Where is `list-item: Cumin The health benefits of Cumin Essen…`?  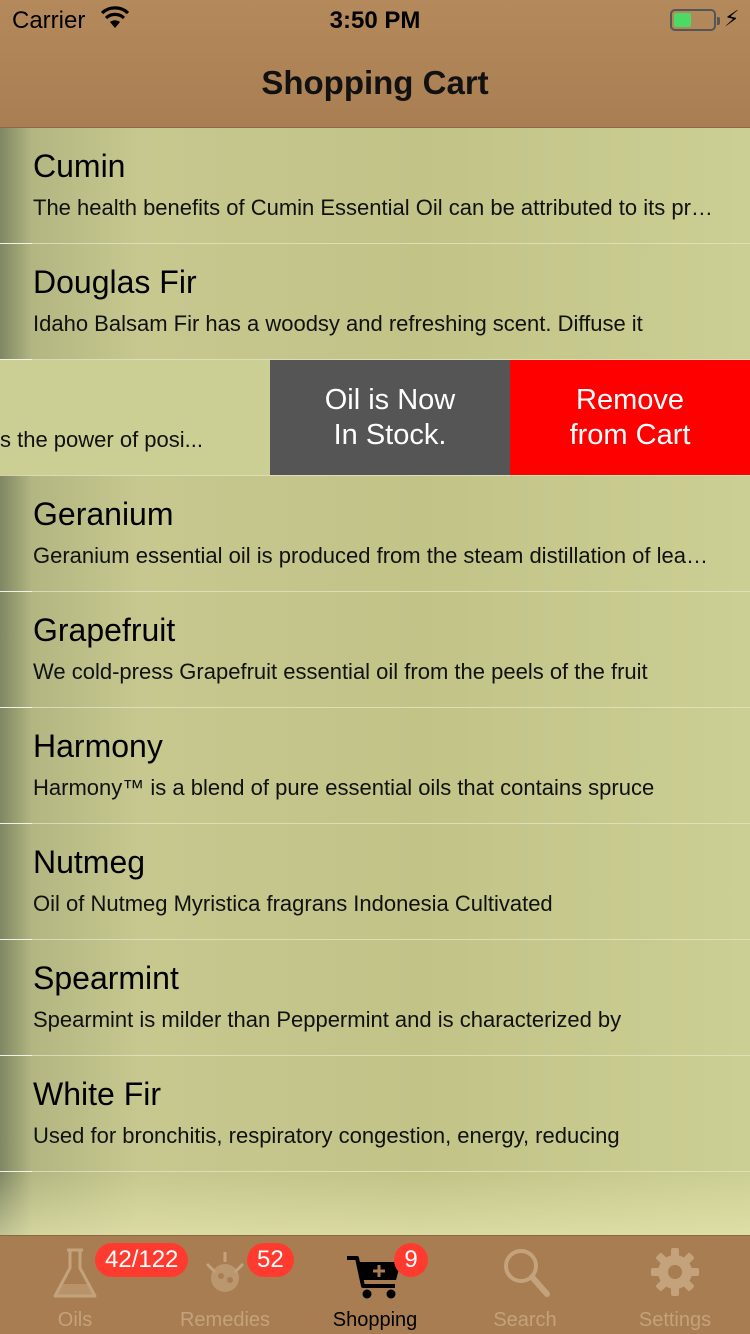
list-item: Cumin The health benefits of Cumin Essen… is located at coordinates (375, 186).